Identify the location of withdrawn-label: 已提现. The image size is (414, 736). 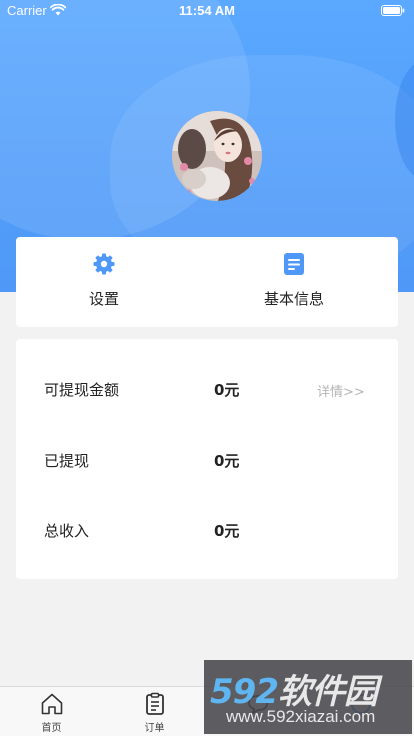
(67, 461).